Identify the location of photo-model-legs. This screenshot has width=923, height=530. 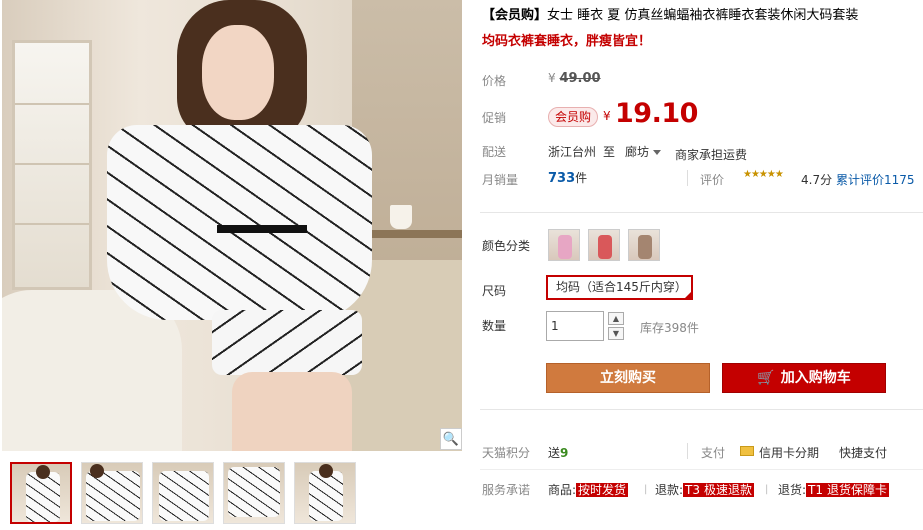
(292, 411).